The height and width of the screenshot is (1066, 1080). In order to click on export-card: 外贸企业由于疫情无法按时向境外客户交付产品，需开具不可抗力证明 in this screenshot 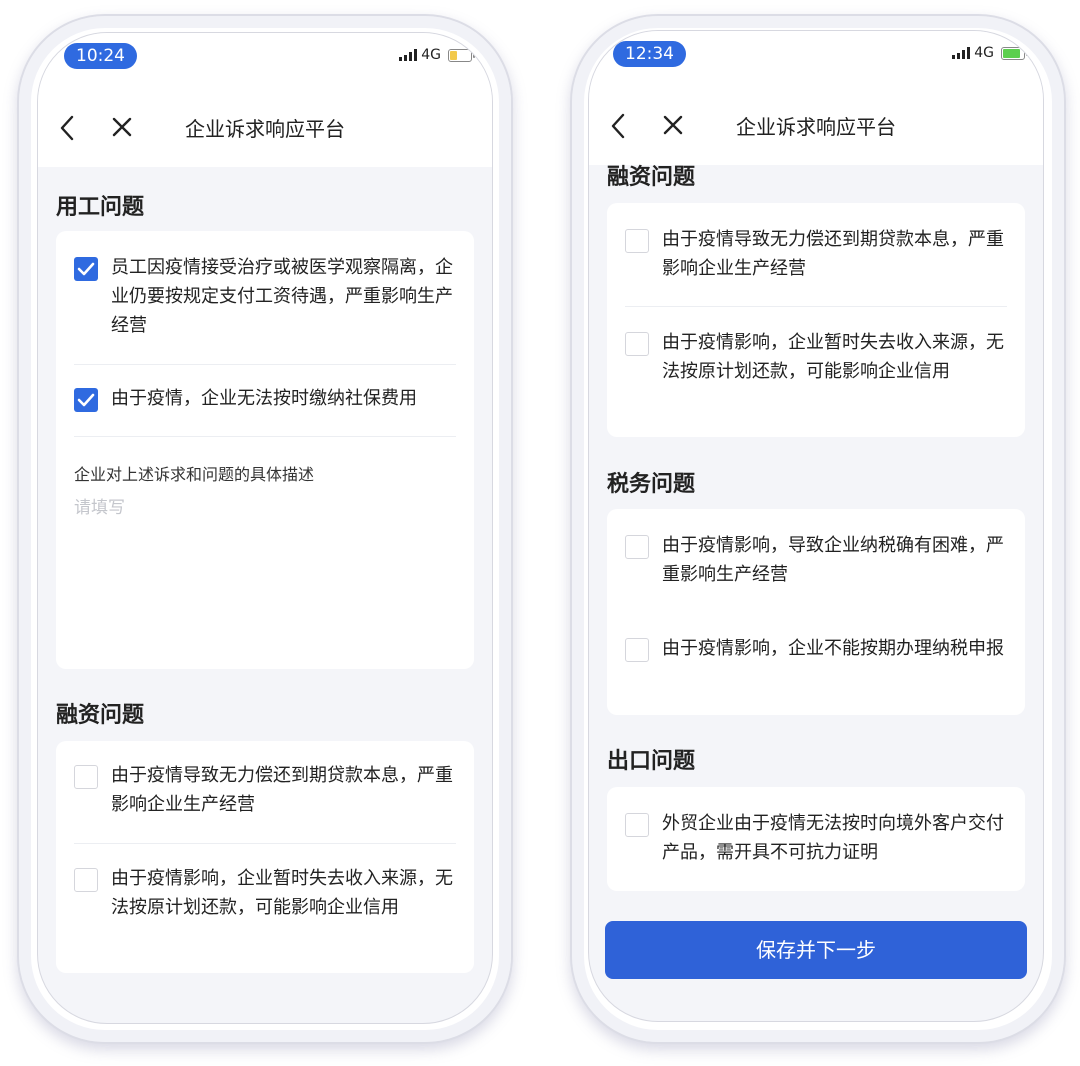, I will do `click(816, 839)`.